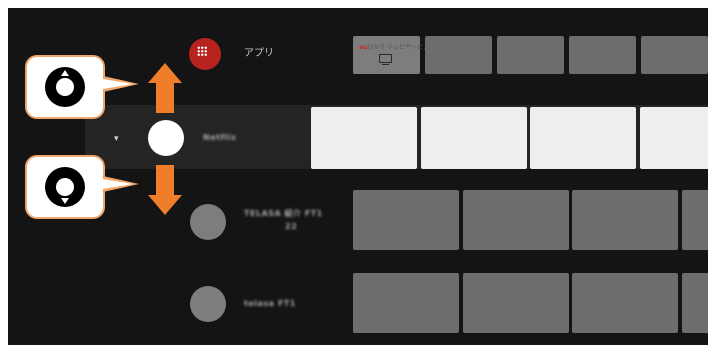  Describe the element at coordinates (165, 88) in the screenshot. I see `up-arrow-icon` at that location.